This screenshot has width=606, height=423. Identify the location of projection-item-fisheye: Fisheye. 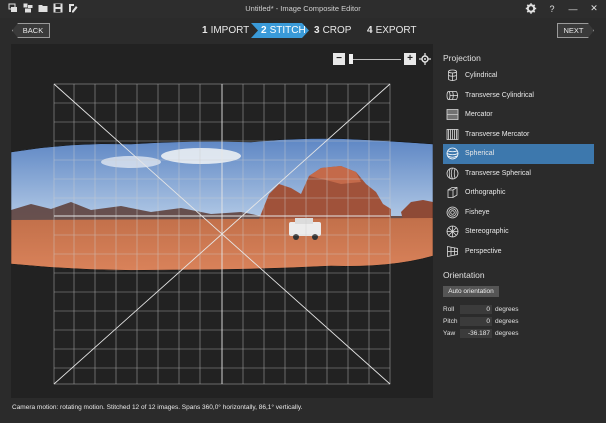
(518, 213).